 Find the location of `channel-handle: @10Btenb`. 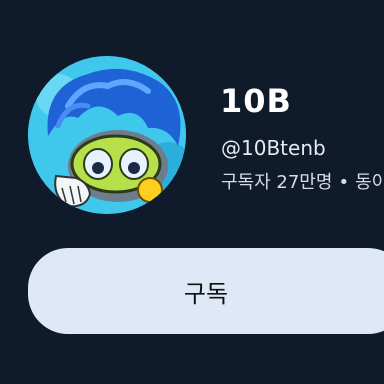

channel-handle: @10Btenb is located at coordinates (273, 148).